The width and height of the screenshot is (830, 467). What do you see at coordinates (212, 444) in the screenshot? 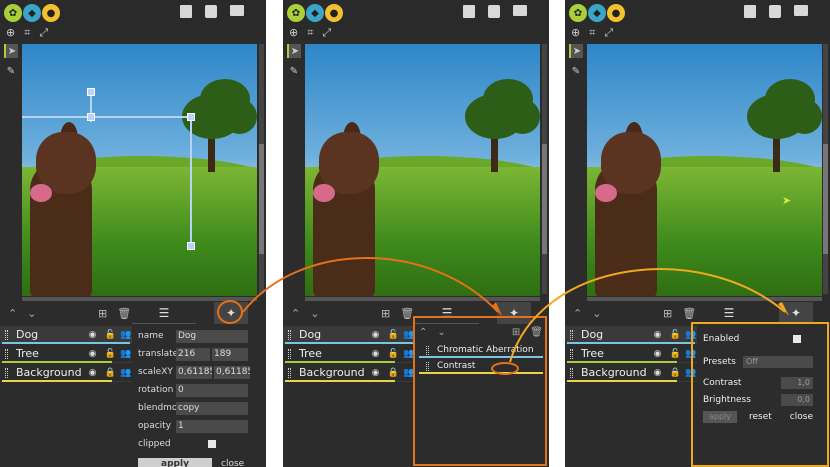
I see `clipped-checkbox` at bounding box center [212, 444].